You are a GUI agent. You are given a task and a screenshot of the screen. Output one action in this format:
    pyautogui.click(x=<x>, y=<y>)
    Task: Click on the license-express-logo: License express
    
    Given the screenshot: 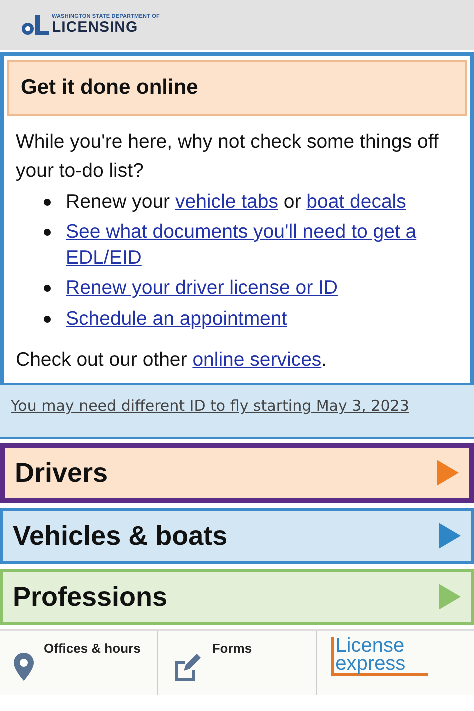 What is the action you would take?
    pyautogui.click(x=379, y=656)
    